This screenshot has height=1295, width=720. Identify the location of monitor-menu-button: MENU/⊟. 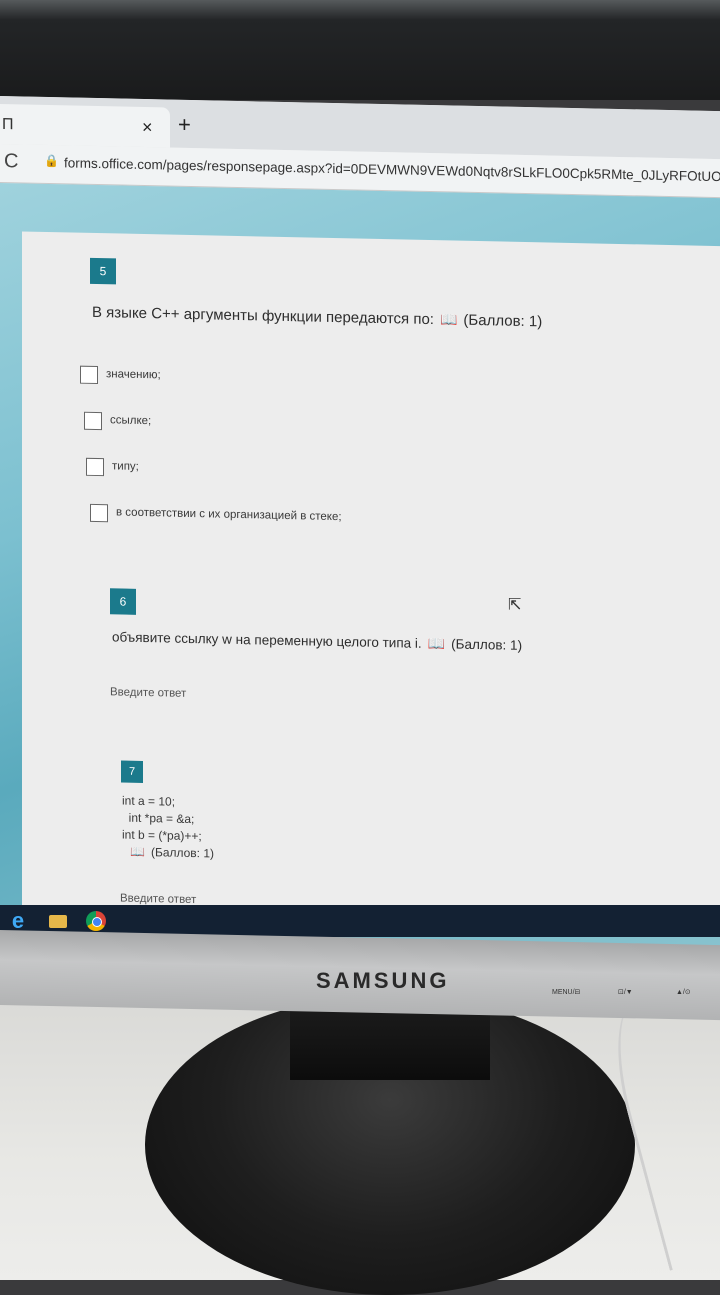
(566, 992).